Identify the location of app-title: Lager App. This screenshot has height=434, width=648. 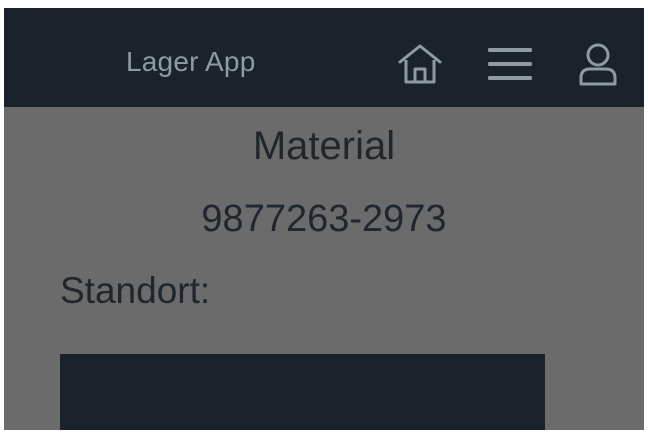
(191, 61).